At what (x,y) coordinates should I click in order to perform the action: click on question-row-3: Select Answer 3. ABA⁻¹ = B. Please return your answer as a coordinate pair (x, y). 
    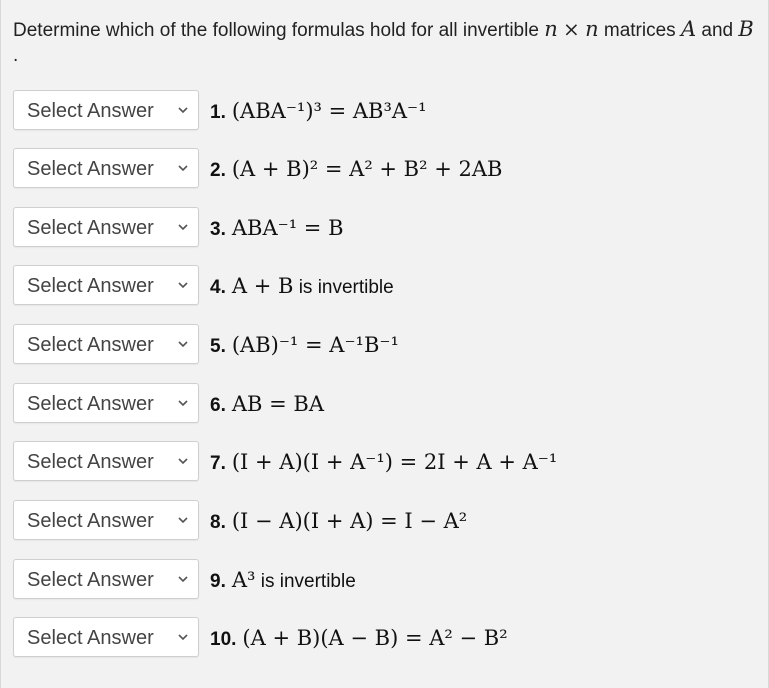
    Looking at the image, I should click on (383, 227).